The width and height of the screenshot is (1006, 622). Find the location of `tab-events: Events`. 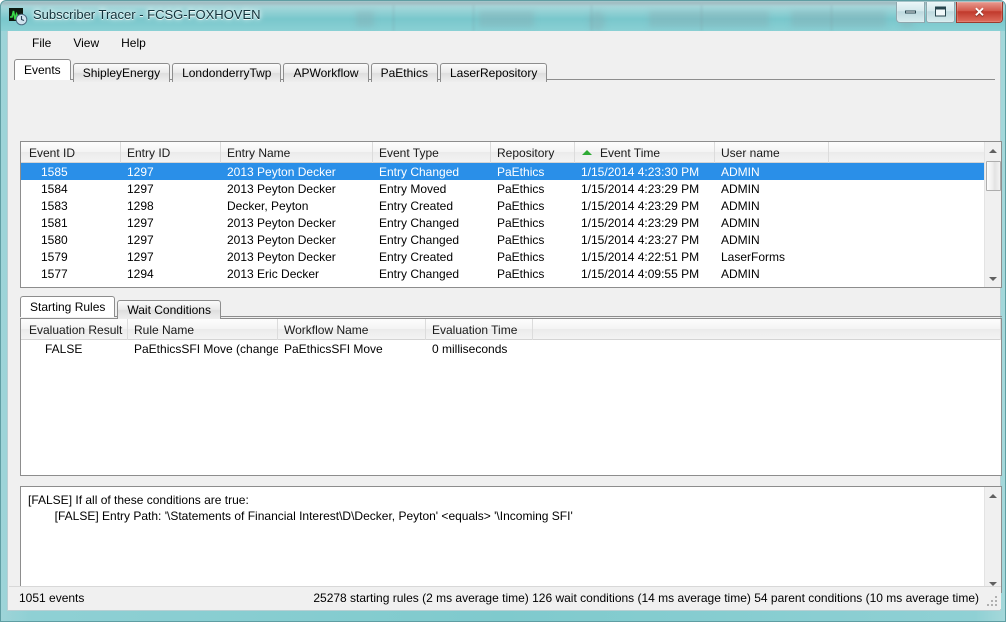

tab-events: Events is located at coordinates (42, 69).